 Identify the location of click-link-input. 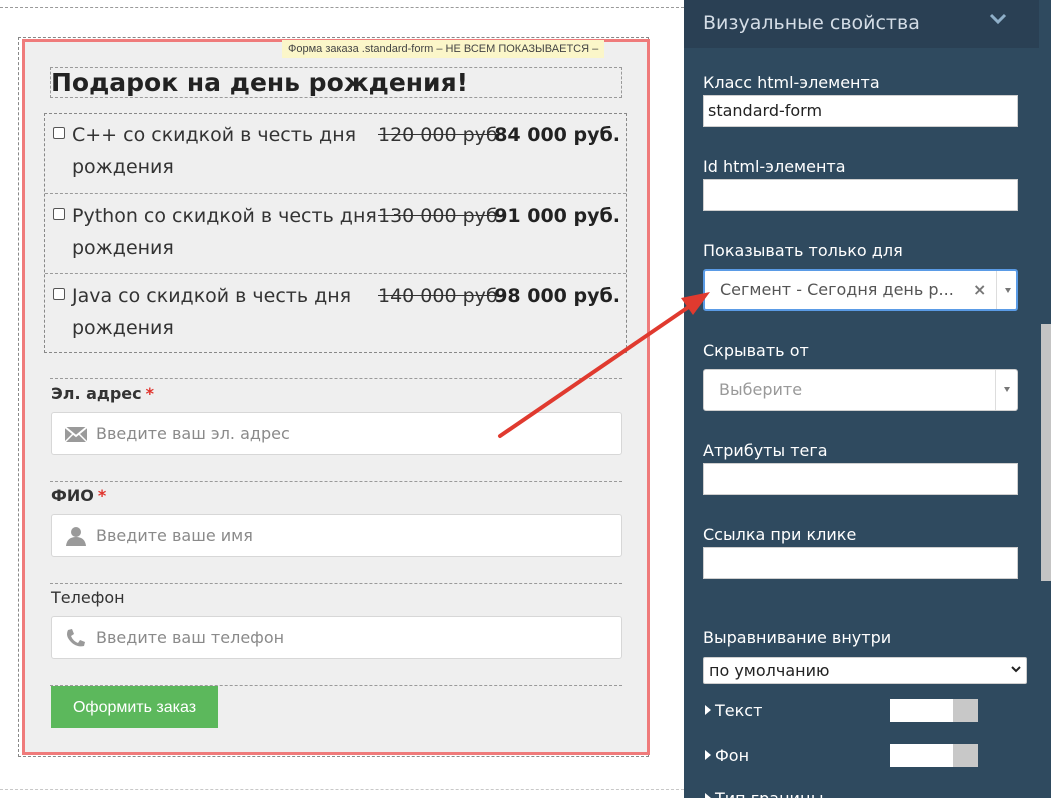
(860, 563).